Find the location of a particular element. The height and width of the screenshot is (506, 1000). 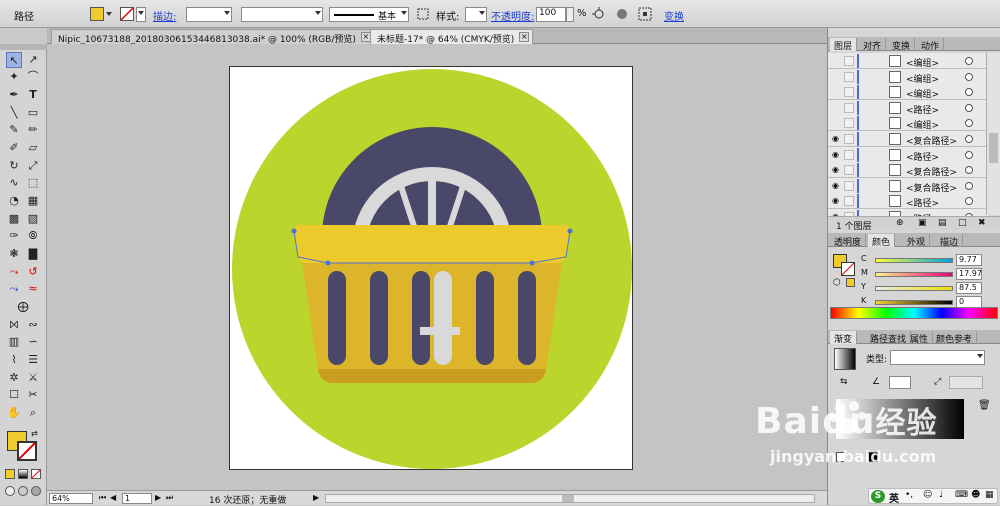

tab-layers: 图层 is located at coordinates (844, 45).